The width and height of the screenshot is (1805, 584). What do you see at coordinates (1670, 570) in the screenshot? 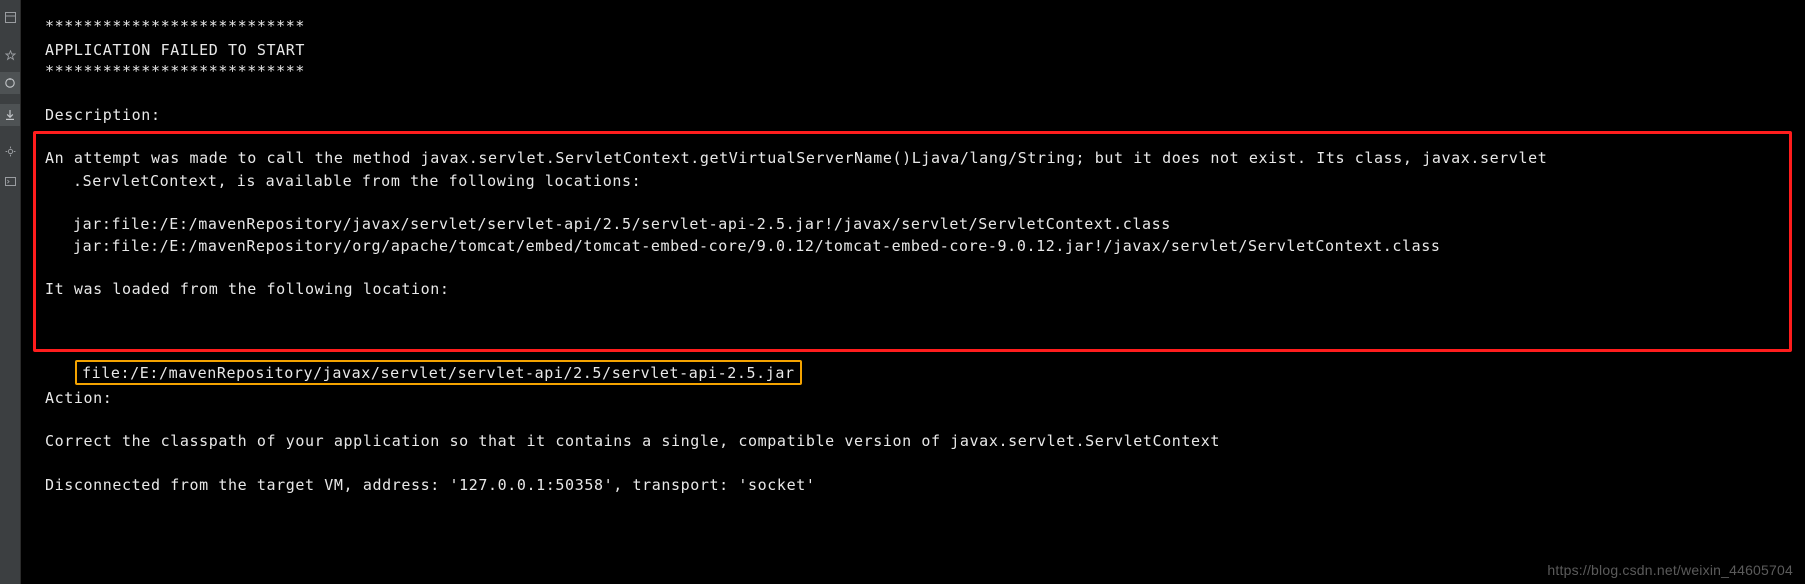
I see `watermark: https://blog.csdn.net/weixin_44605704` at bounding box center [1670, 570].